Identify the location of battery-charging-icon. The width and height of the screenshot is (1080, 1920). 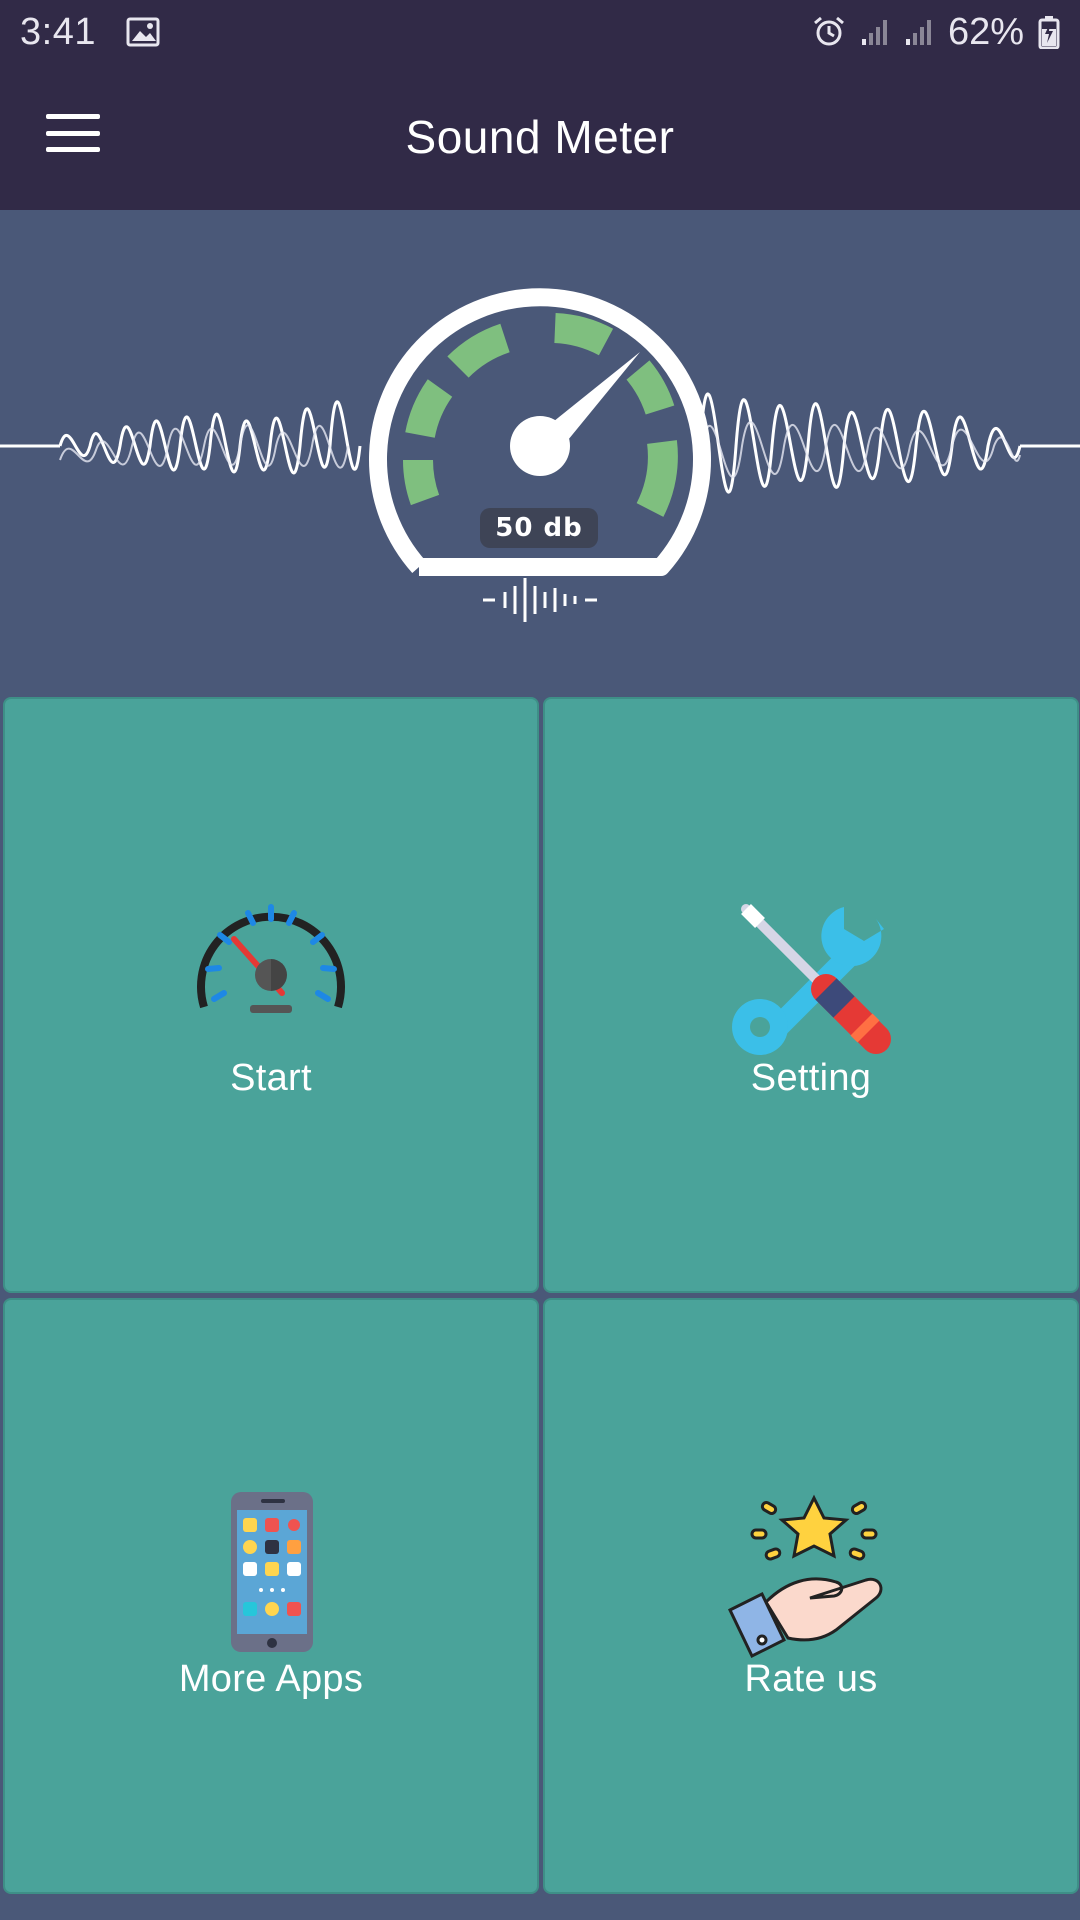
(1049, 32).